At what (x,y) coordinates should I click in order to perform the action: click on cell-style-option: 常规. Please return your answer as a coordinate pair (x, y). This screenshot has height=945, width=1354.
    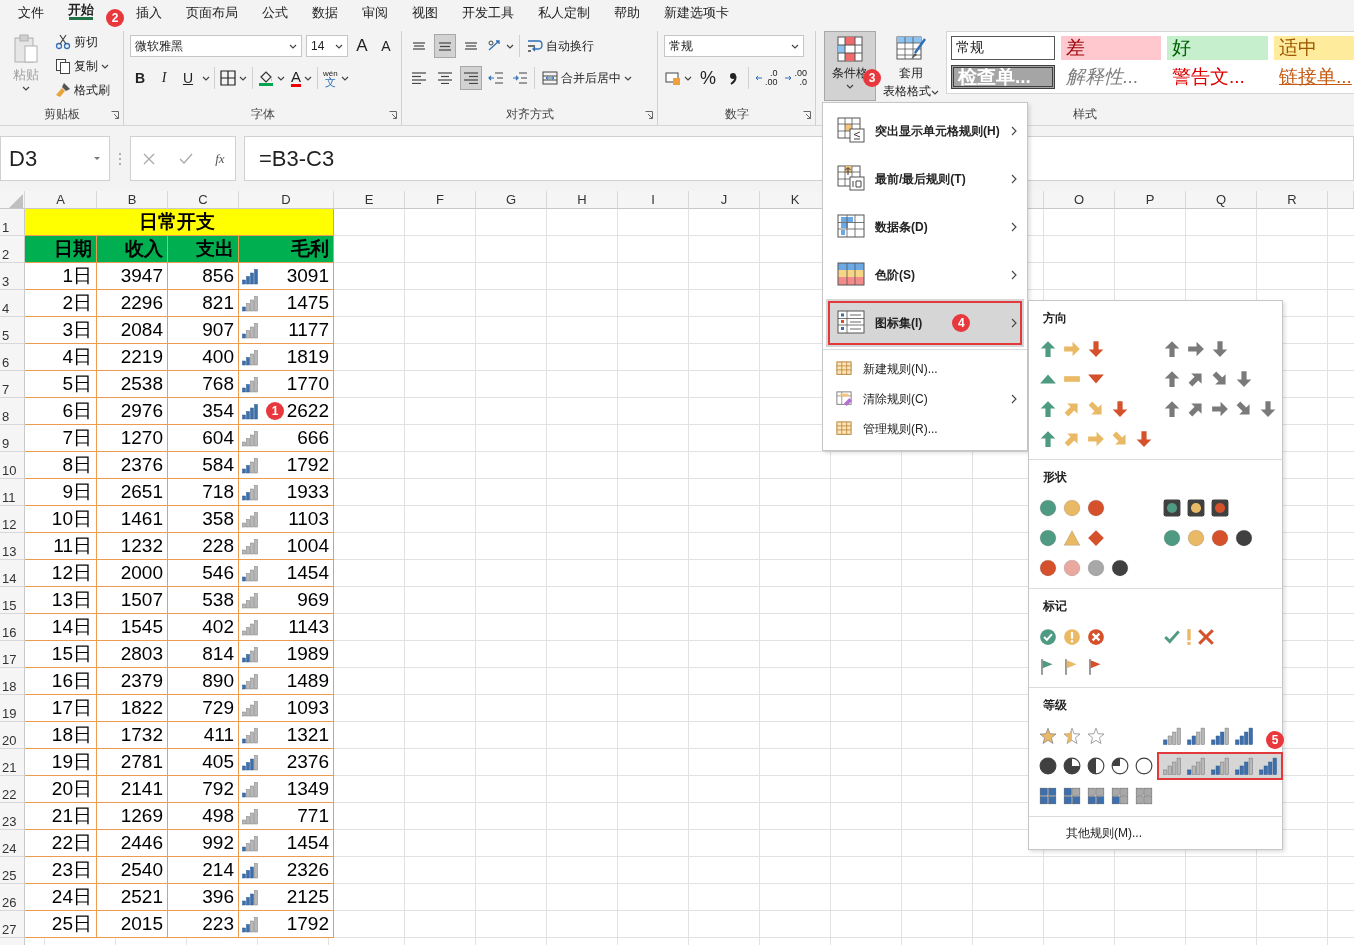
    Looking at the image, I should click on (1003, 48).